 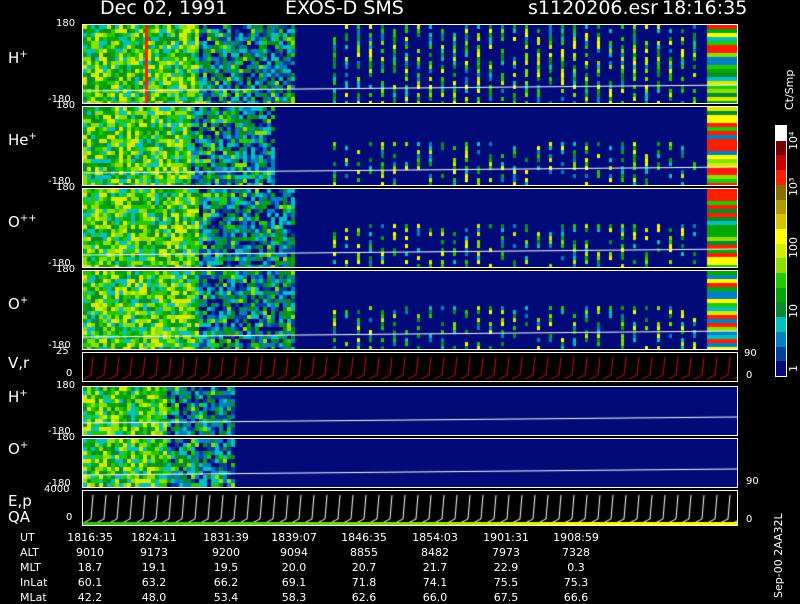 I want to click on ion-name: V,r, so click(x=19, y=363).